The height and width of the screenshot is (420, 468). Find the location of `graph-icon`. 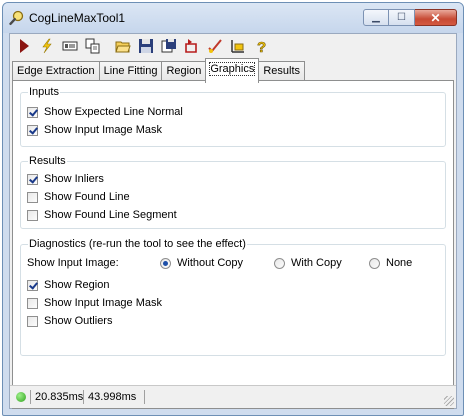

graph-icon is located at coordinates (237, 46).